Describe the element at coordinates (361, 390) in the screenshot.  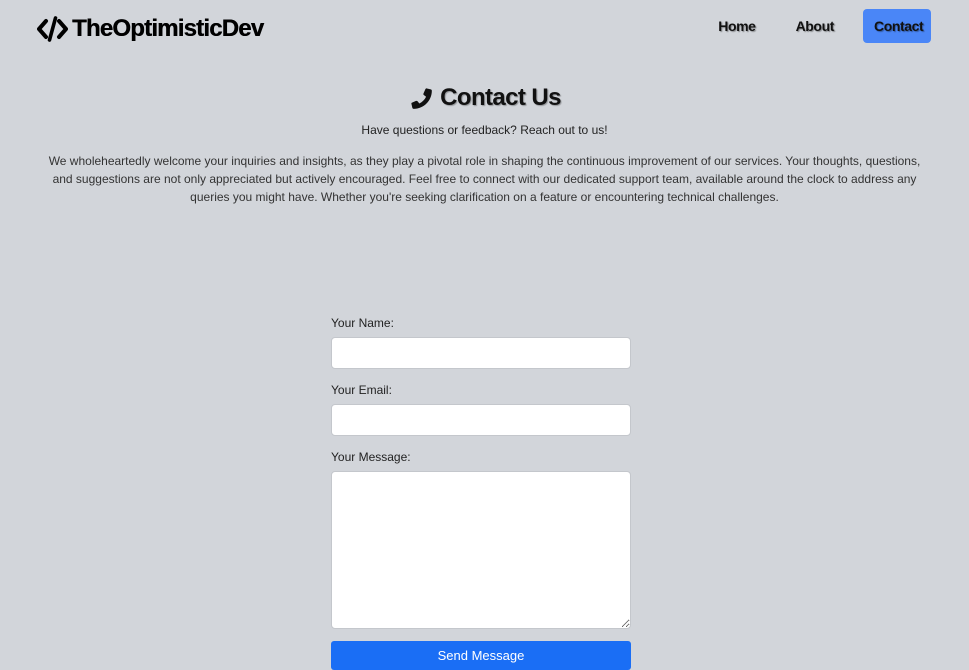
I see `email-label: Your Email:` at that location.